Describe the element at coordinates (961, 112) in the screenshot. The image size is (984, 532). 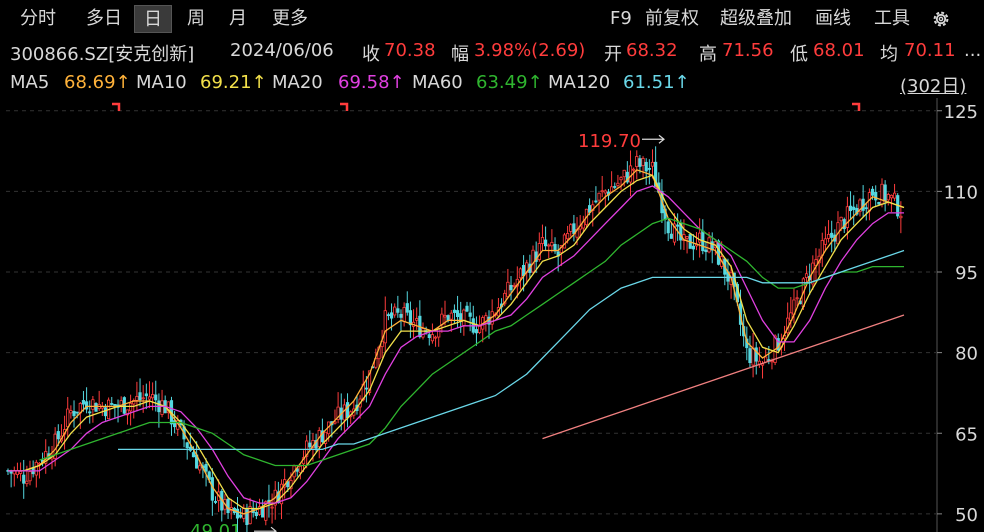
I see `y-tick-label: 125` at that location.